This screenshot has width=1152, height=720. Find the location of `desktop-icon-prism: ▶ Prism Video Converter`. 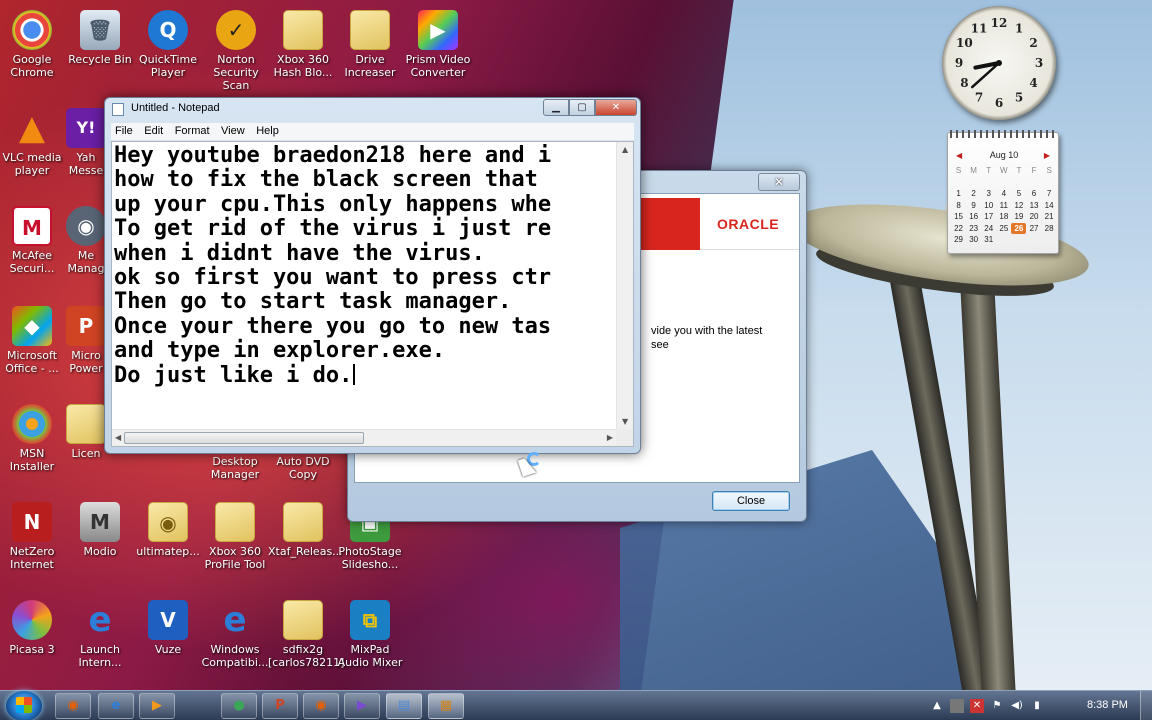

desktop-icon-prism: ▶ Prism Video Converter is located at coordinates (438, 44).